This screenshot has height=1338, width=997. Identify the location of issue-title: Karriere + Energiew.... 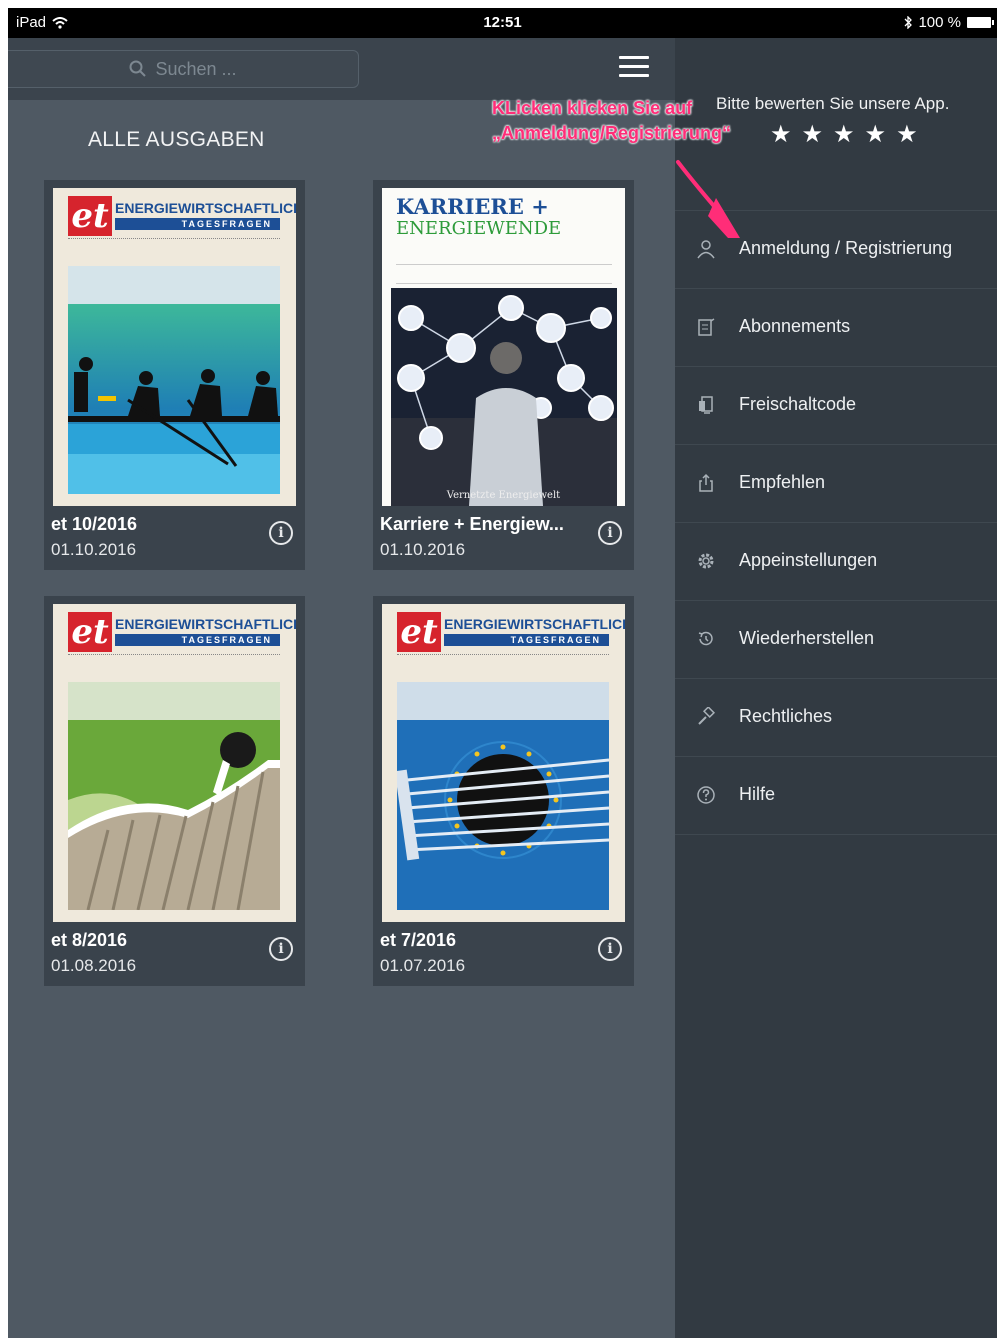
(472, 524).